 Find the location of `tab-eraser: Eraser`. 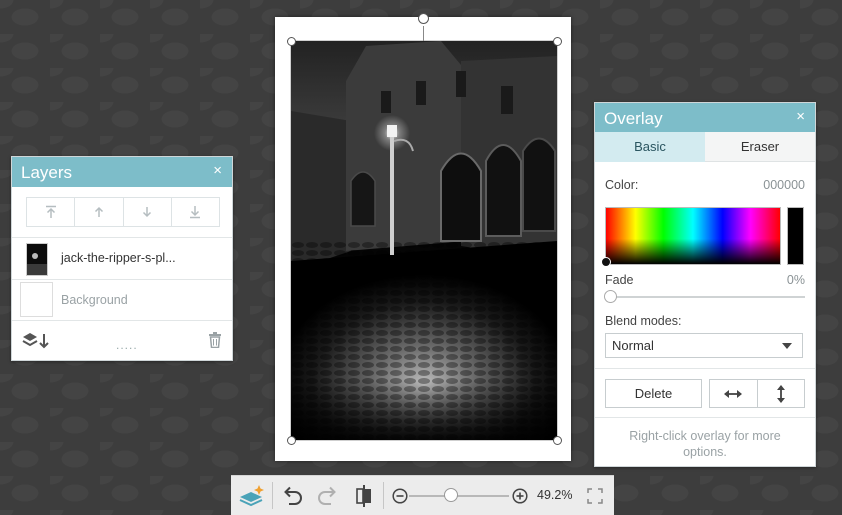

tab-eraser: Eraser is located at coordinates (760, 147).